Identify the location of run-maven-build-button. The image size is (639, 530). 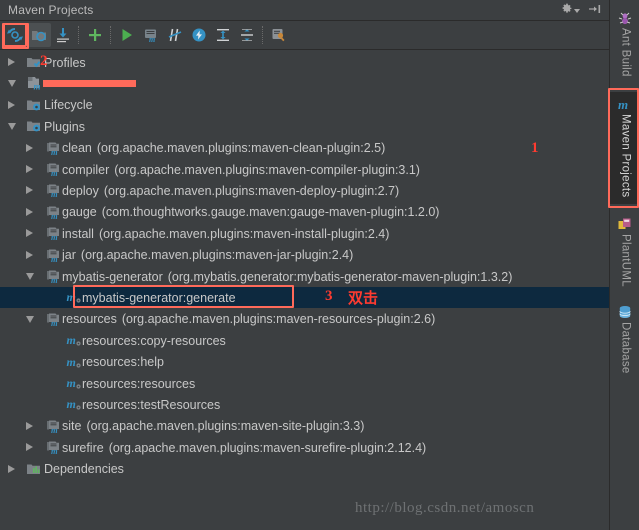
(127, 35).